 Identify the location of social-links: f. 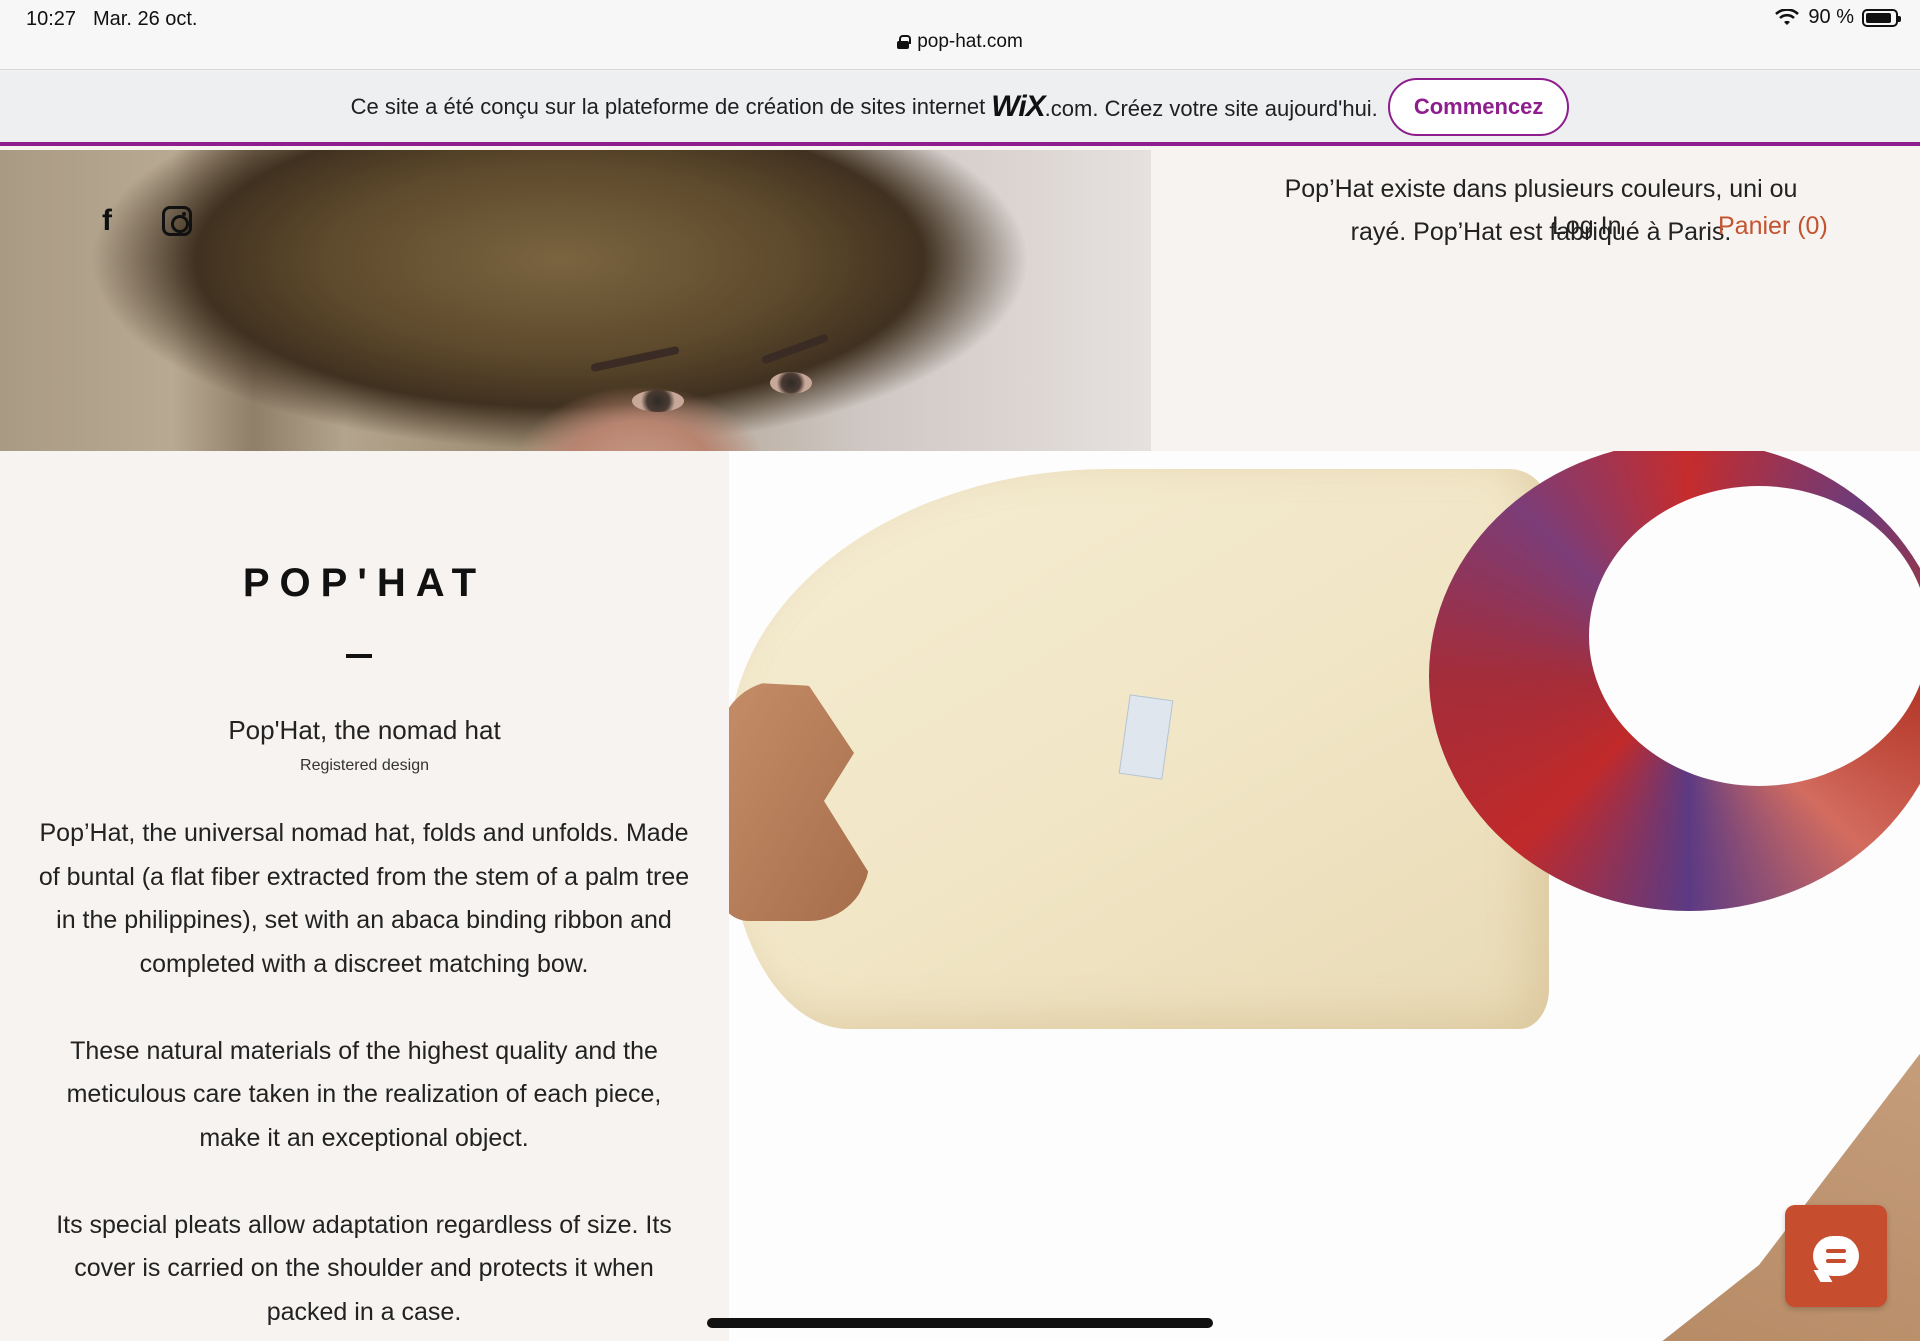
(142, 220).